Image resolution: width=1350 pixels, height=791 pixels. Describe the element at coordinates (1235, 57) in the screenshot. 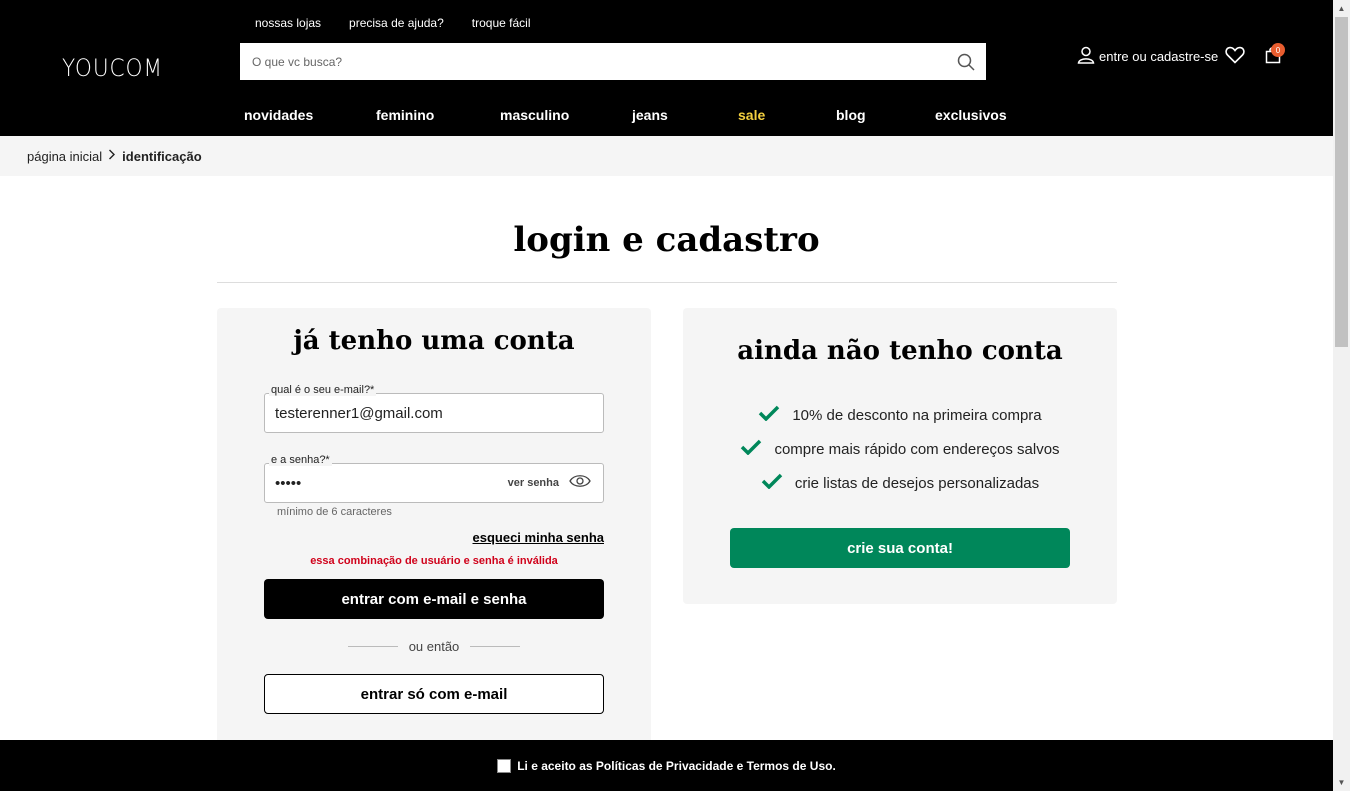

I see `wishlist-heart-icon` at that location.